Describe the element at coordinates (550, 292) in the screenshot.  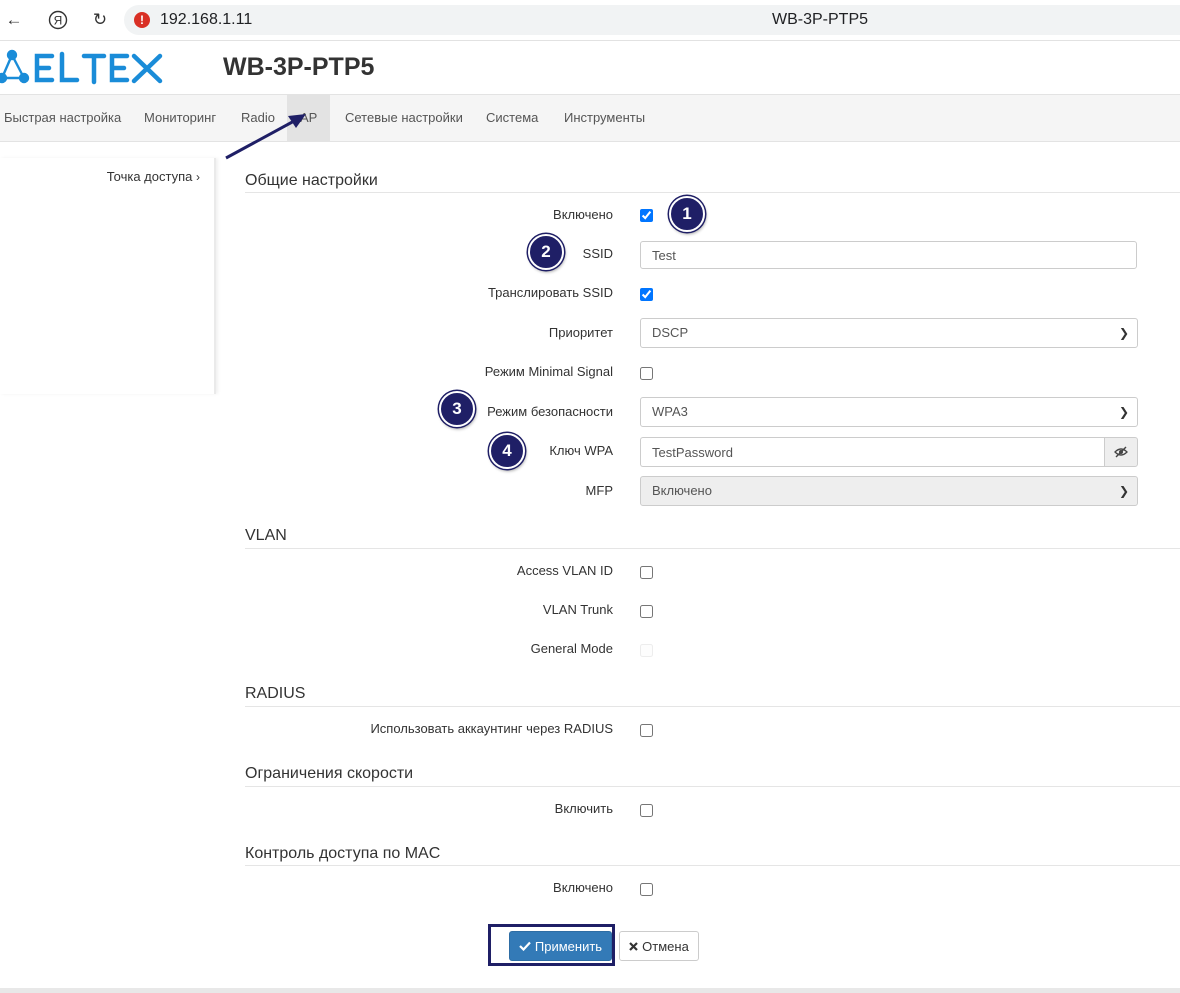
I see `broadcast-ssid-label: Транслировать SSID` at that location.